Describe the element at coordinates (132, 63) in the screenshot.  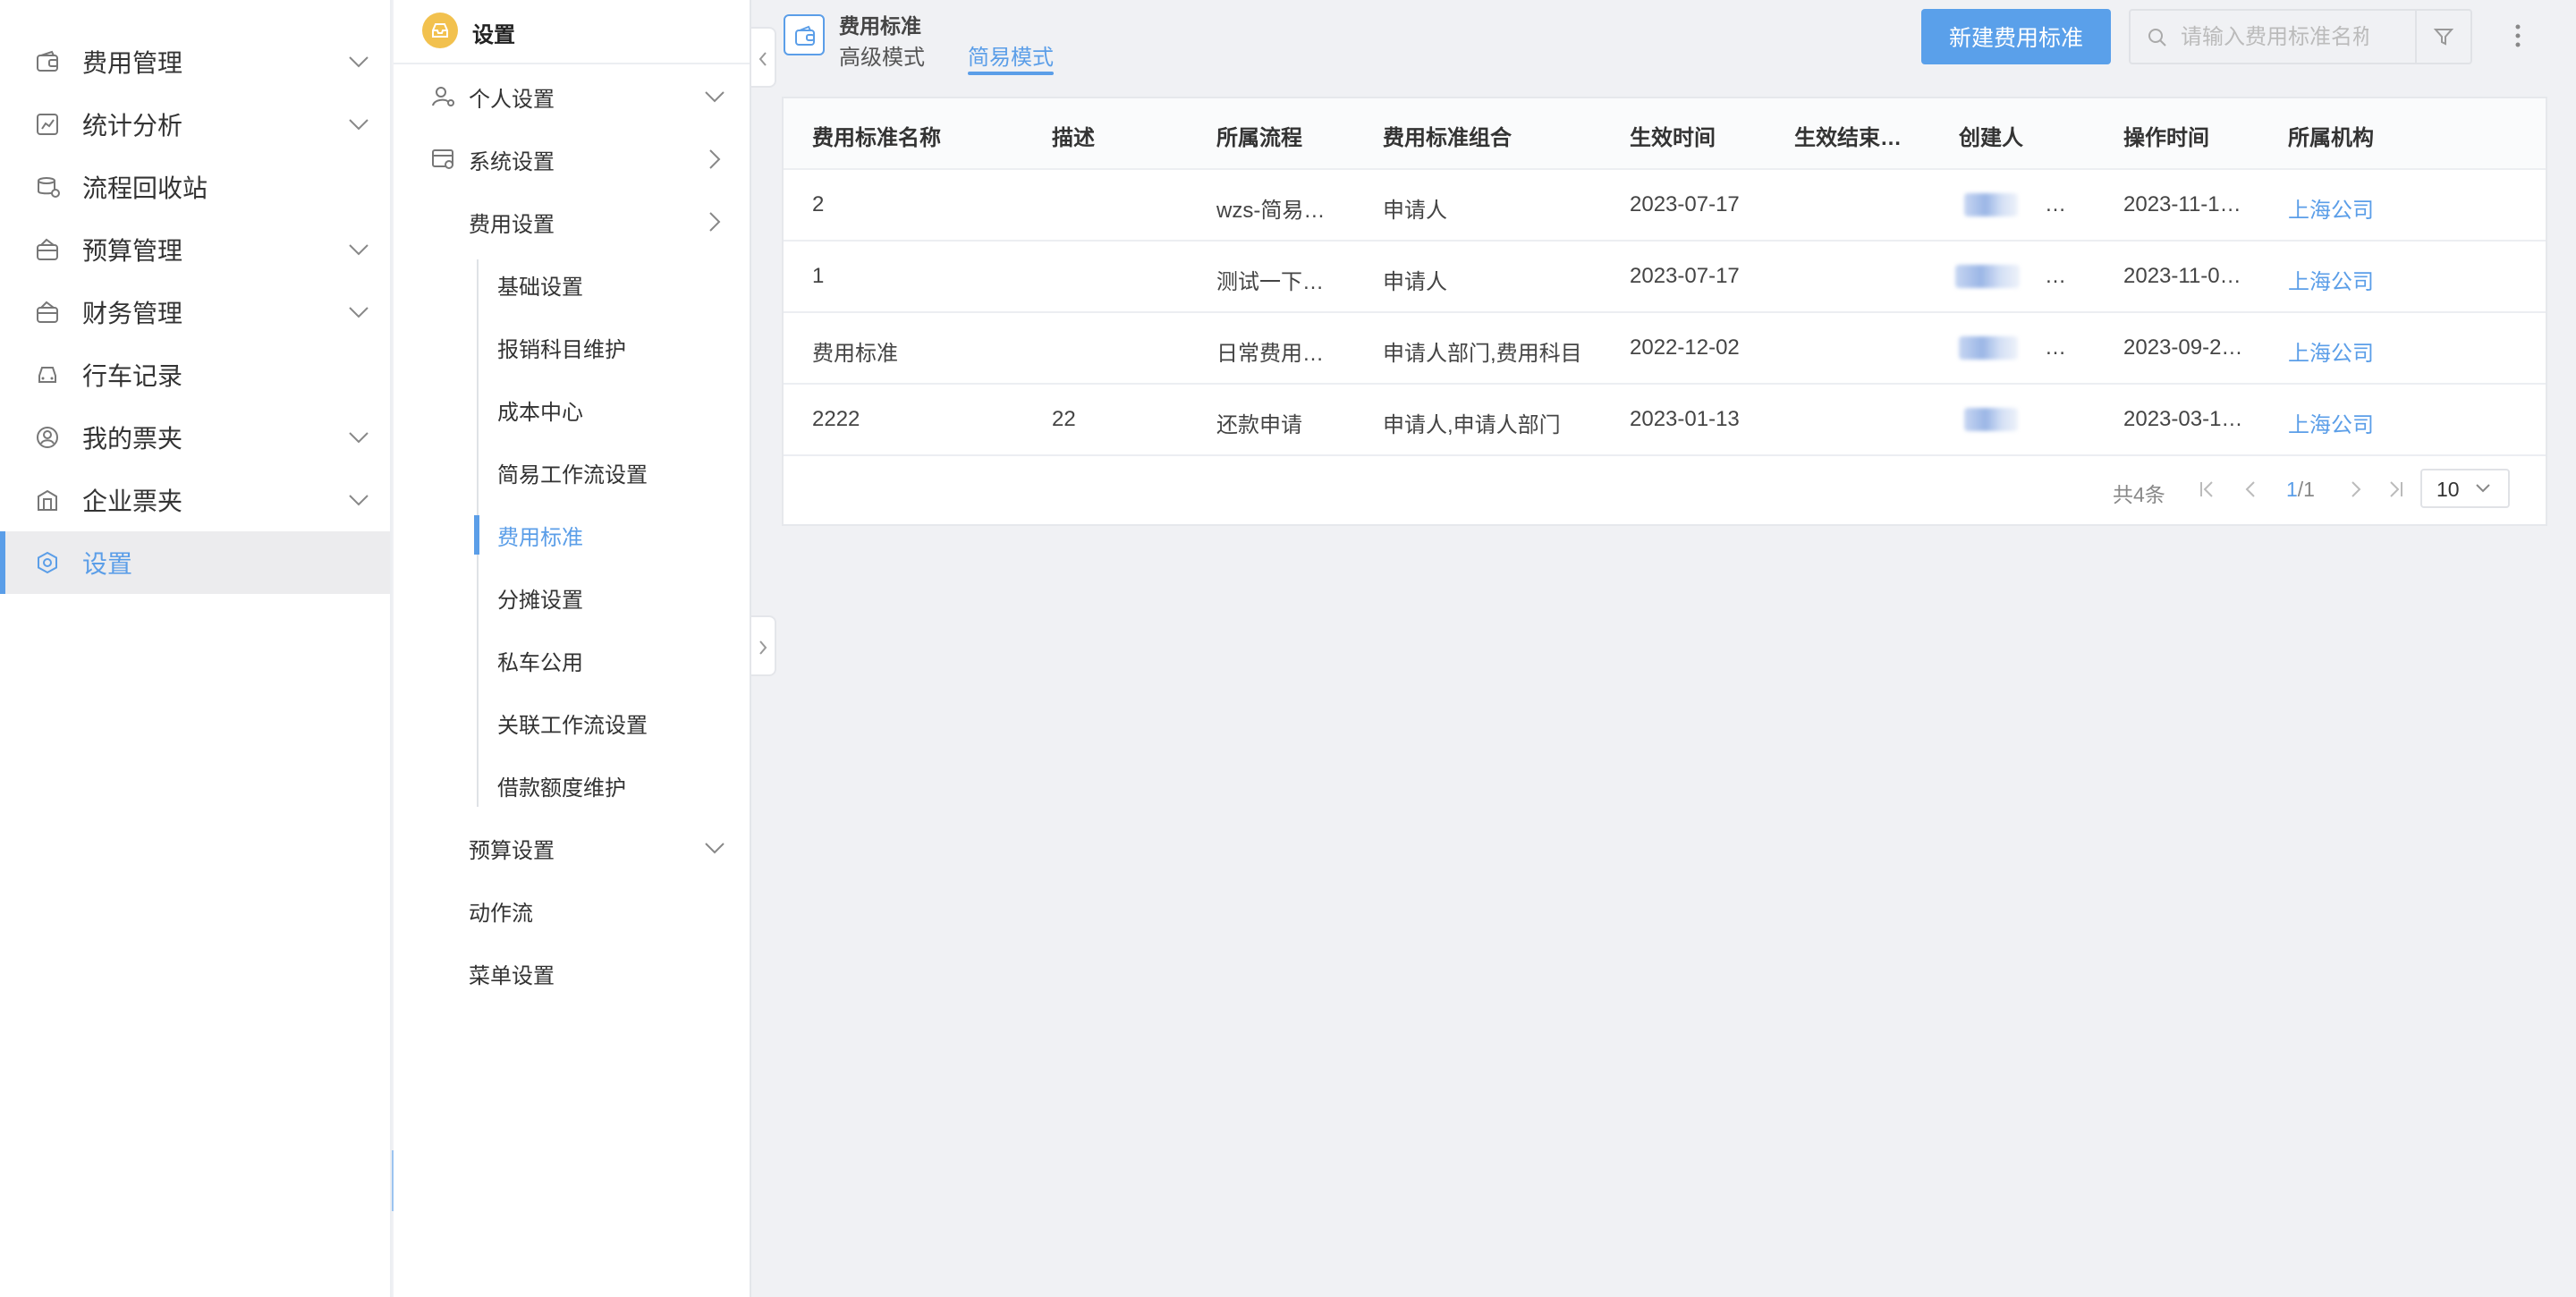
I see `nav-item-label: 费用管理` at that location.